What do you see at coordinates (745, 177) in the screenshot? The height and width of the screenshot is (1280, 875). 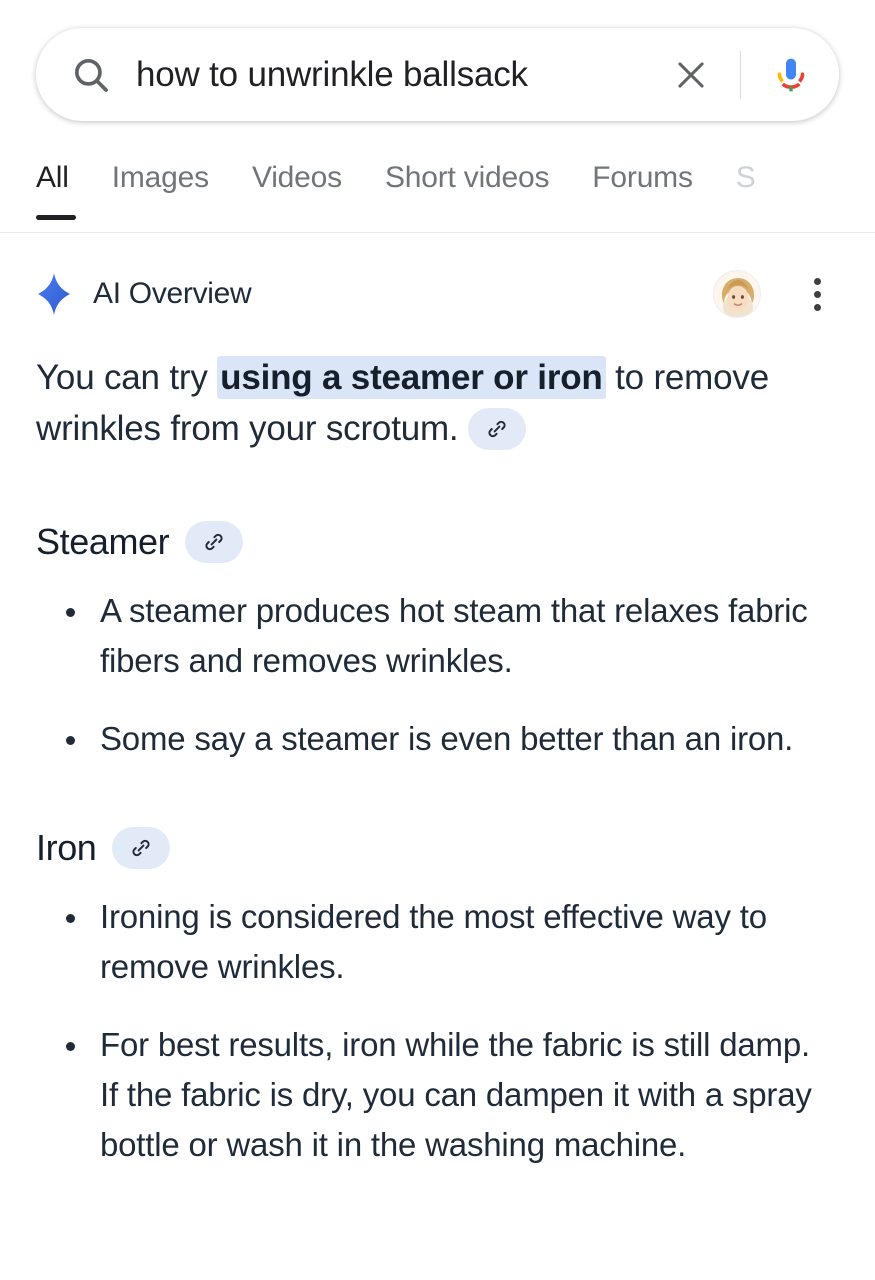 I see `tab-shopping-label: S` at bounding box center [745, 177].